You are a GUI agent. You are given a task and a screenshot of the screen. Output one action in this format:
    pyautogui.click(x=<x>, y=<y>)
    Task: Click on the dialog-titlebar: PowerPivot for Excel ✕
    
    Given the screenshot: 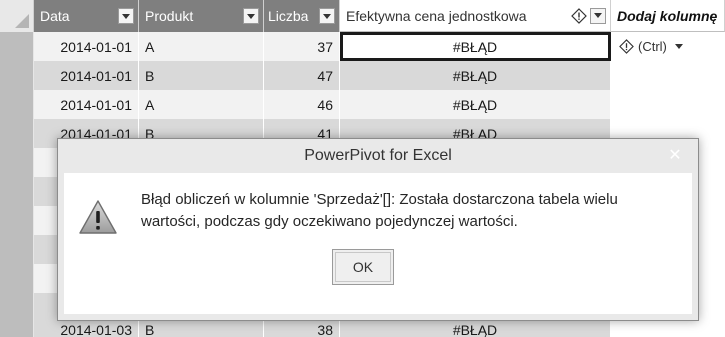 What is the action you would take?
    pyautogui.click(x=378, y=156)
    